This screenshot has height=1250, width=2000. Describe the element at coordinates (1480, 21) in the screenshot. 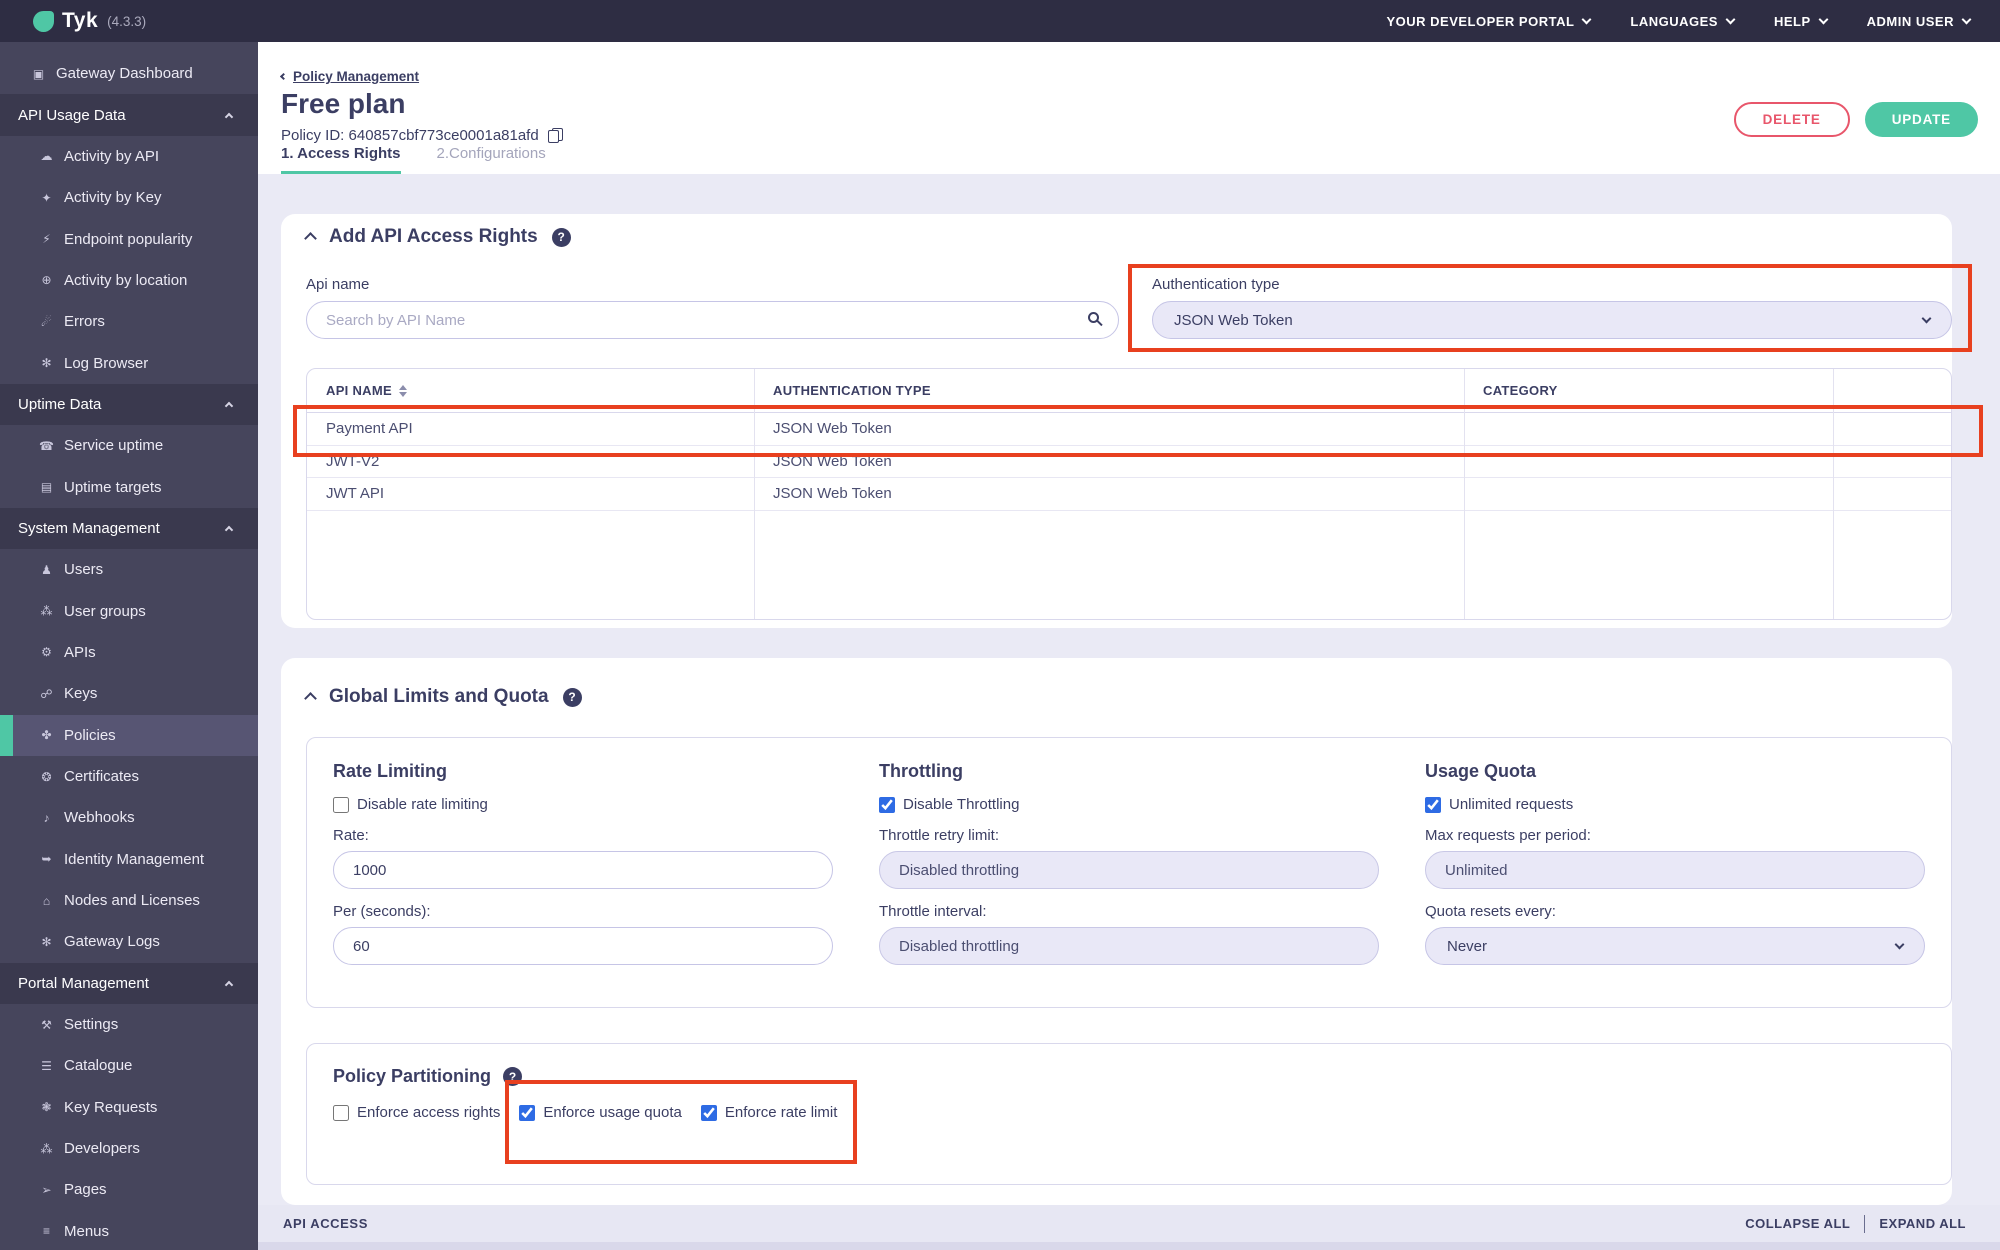

I see `menu-label: YOUR DEVELOPER PORTAL` at that location.